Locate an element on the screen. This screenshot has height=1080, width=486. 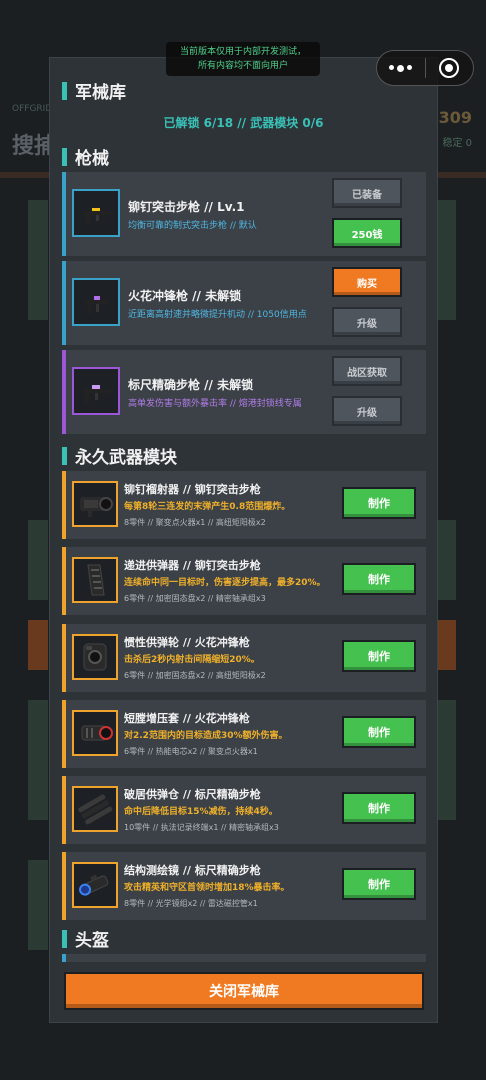
weapon-desc: 高单发伤害与额外暴击率 // 熔港封锁线专属 is located at coordinates (215, 404).